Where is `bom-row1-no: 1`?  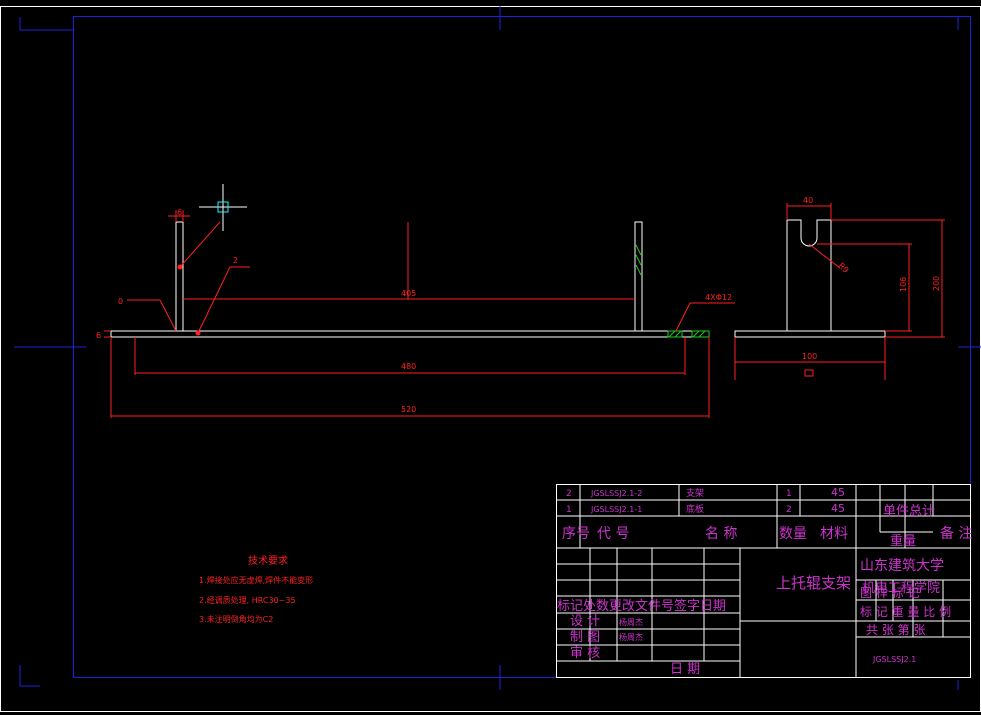
bom-row1-no: 1 is located at coordinates (569, 510).